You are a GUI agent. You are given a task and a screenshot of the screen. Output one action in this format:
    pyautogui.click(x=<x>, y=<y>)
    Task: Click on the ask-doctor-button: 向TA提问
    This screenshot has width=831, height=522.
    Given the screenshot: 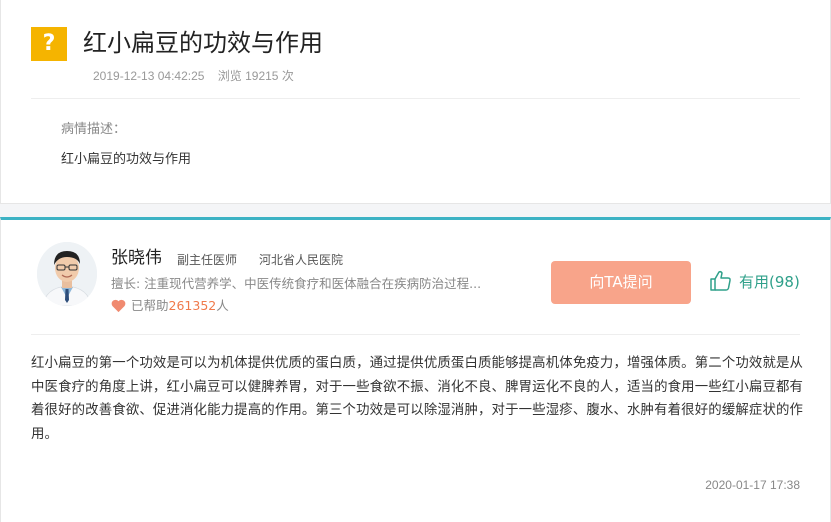 What is the action you would take?
    pyautogui.click(x=621, y=282)
    